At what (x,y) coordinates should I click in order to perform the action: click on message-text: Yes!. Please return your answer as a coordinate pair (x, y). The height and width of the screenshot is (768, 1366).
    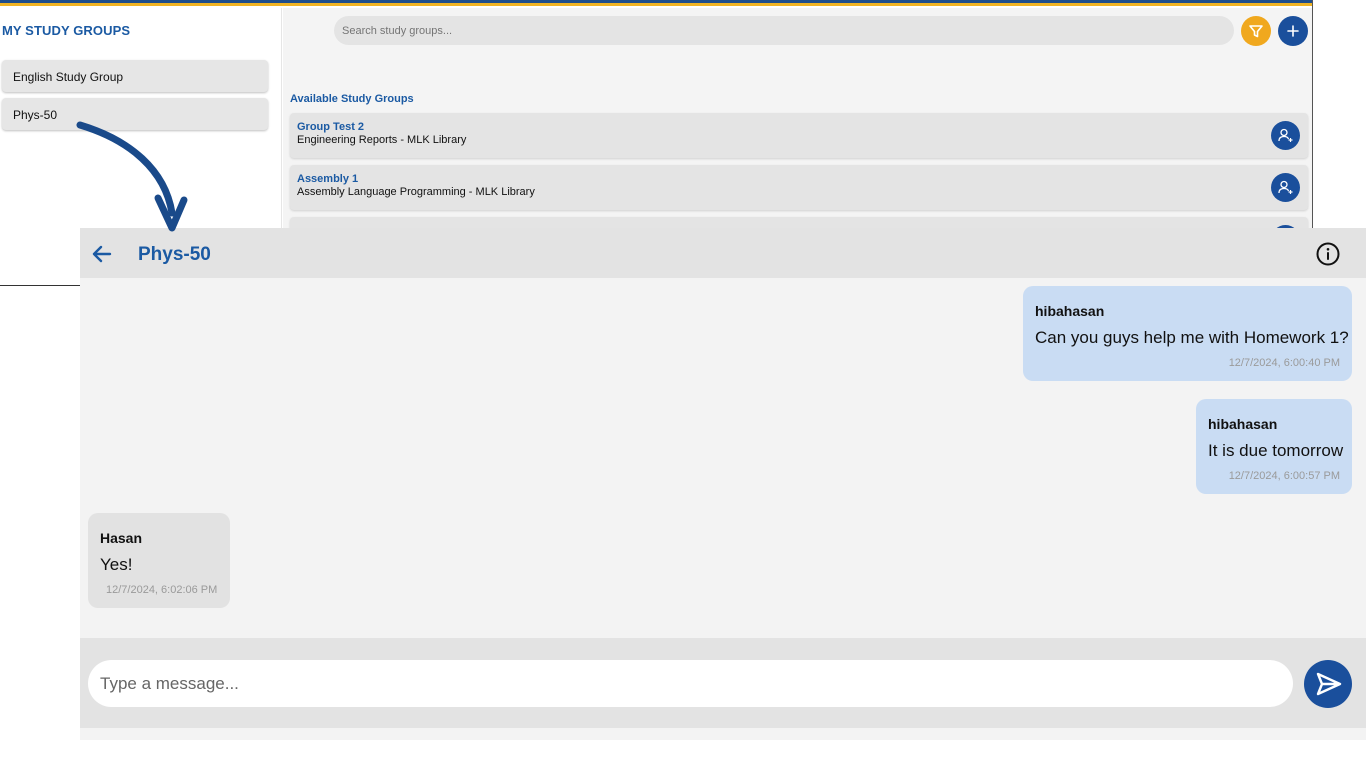
    Looking at the image, I should click on (116, 564).